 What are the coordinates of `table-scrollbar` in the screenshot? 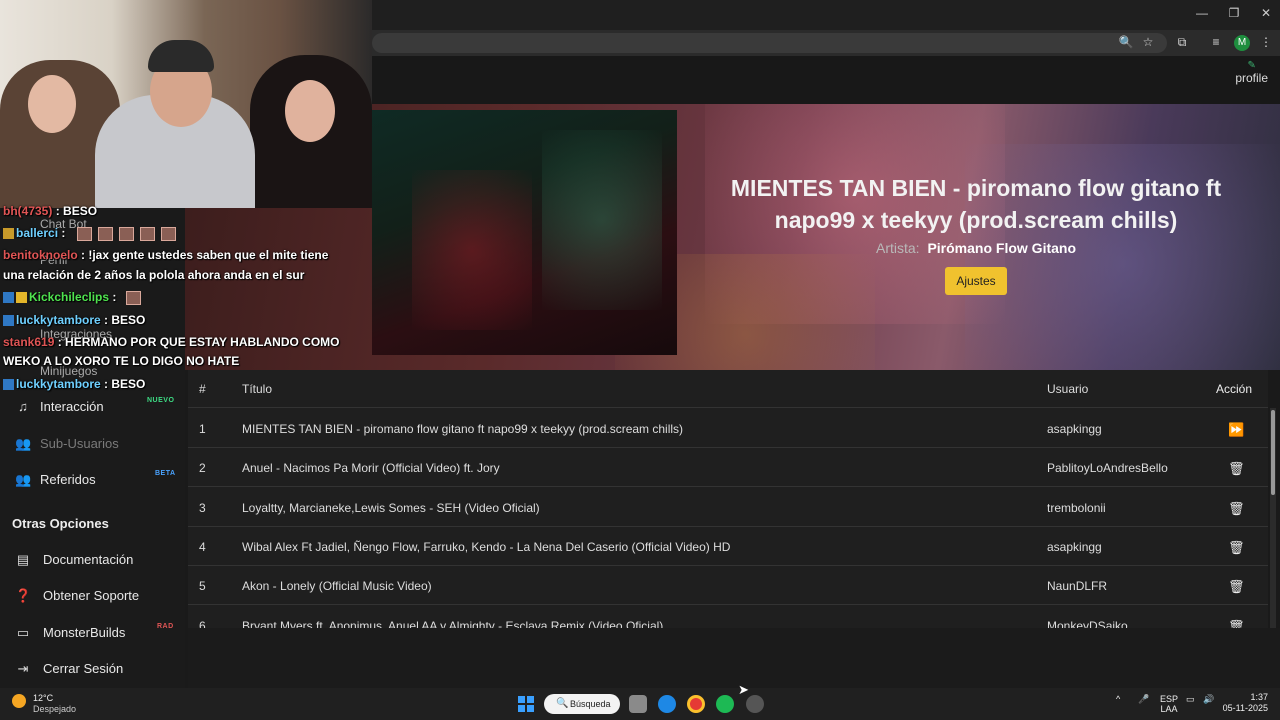 It's located at (1273, 518).